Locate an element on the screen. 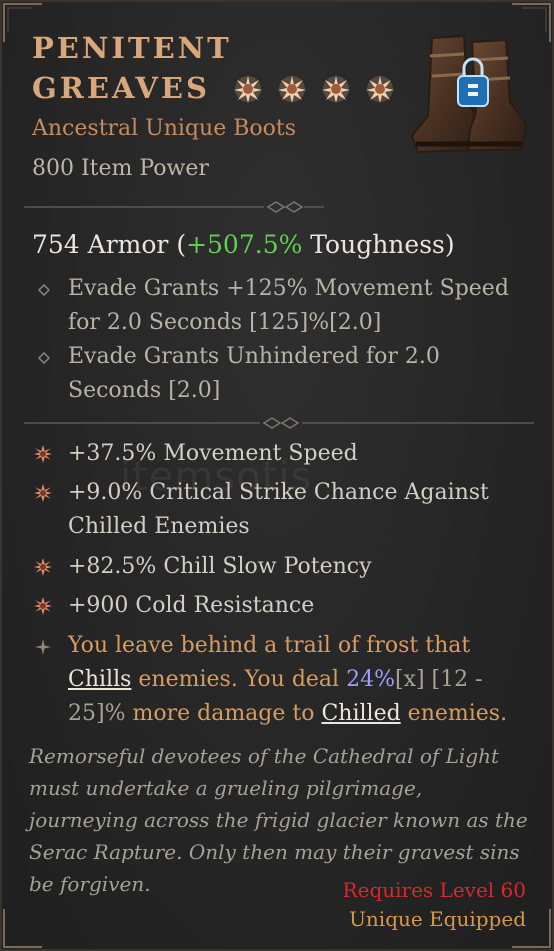 This screenshot has height=951, width=554. item-power: 800 Item Power is located at coordinates (120, 168).